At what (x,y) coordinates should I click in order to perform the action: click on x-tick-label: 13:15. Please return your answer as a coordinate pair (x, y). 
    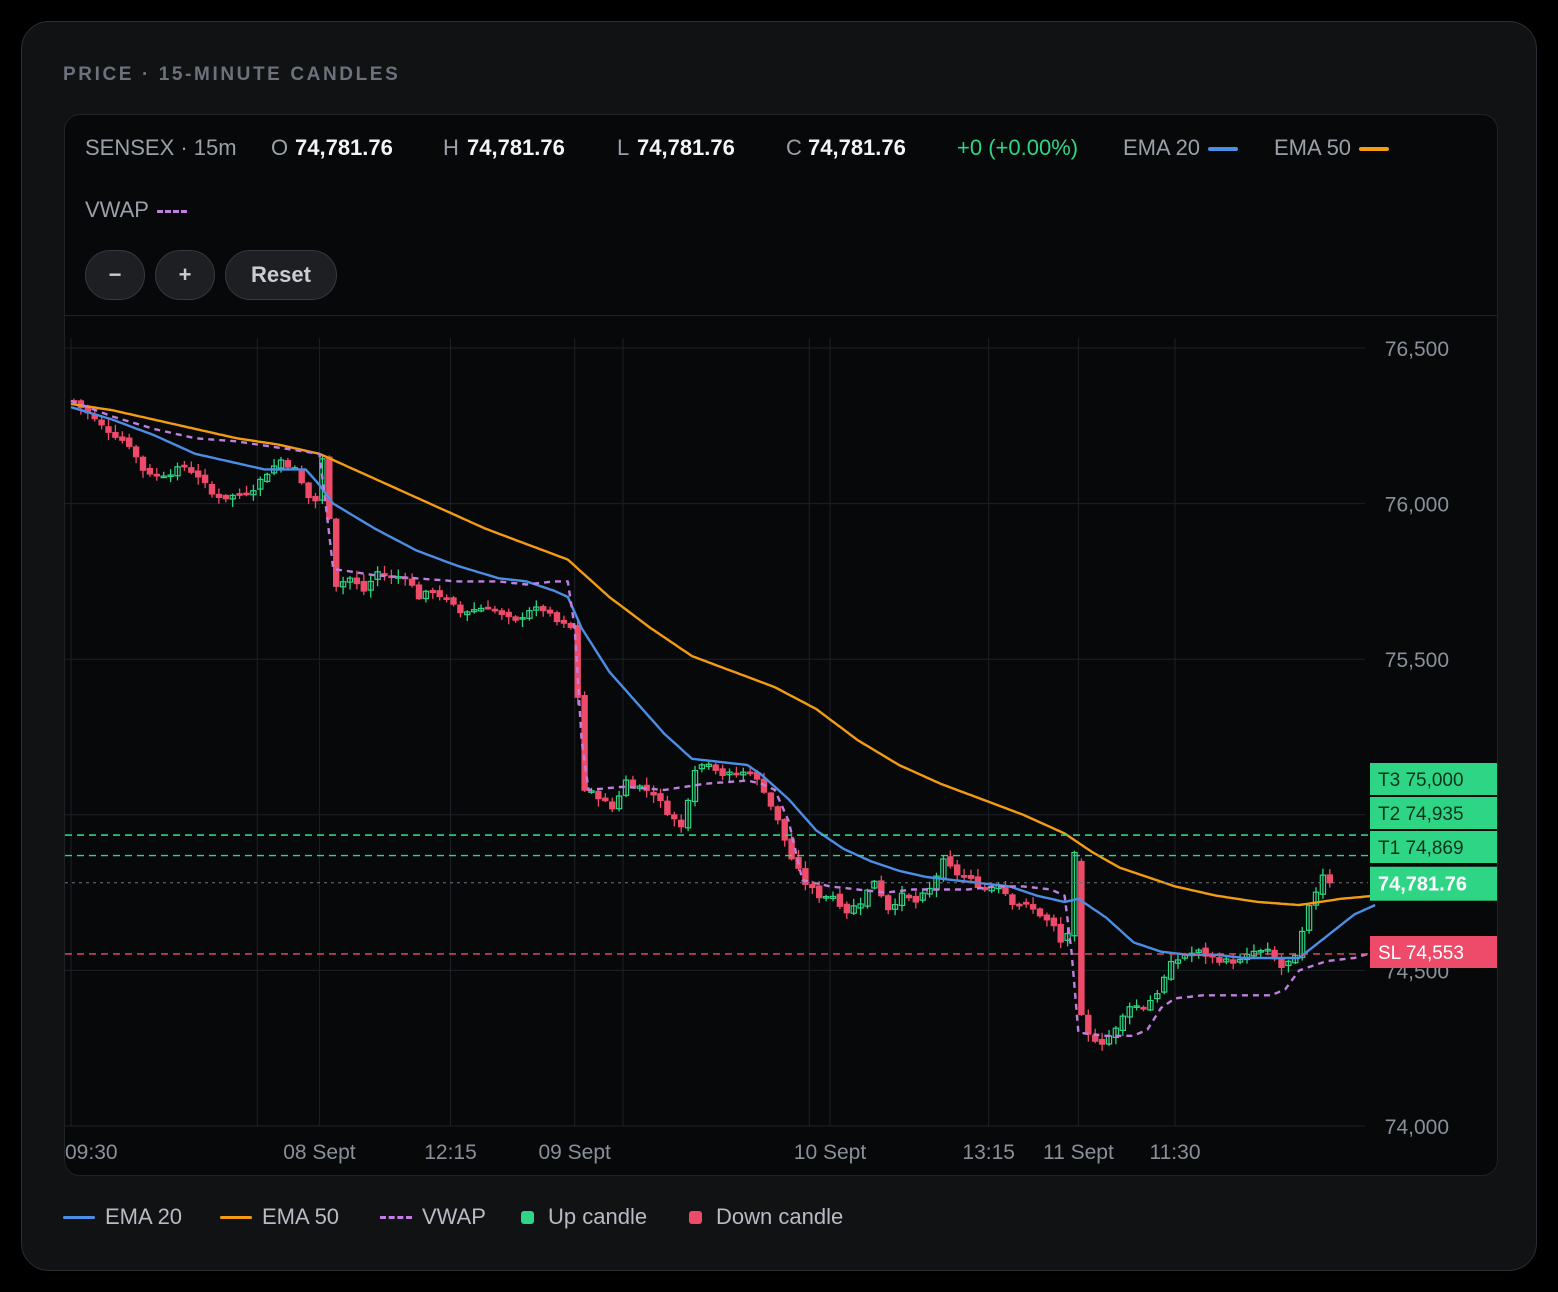
    Looking at the image, I should click on (988, 1152).